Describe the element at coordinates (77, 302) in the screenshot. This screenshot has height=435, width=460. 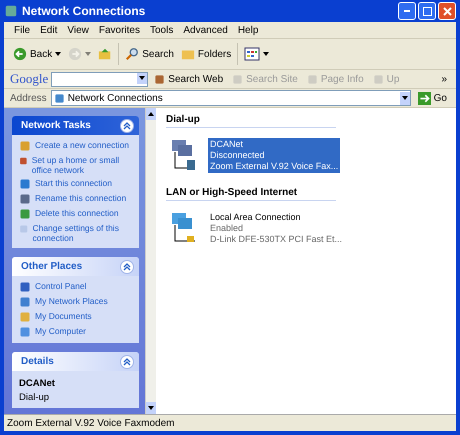
I see `task-link: My Network Places` at that location.